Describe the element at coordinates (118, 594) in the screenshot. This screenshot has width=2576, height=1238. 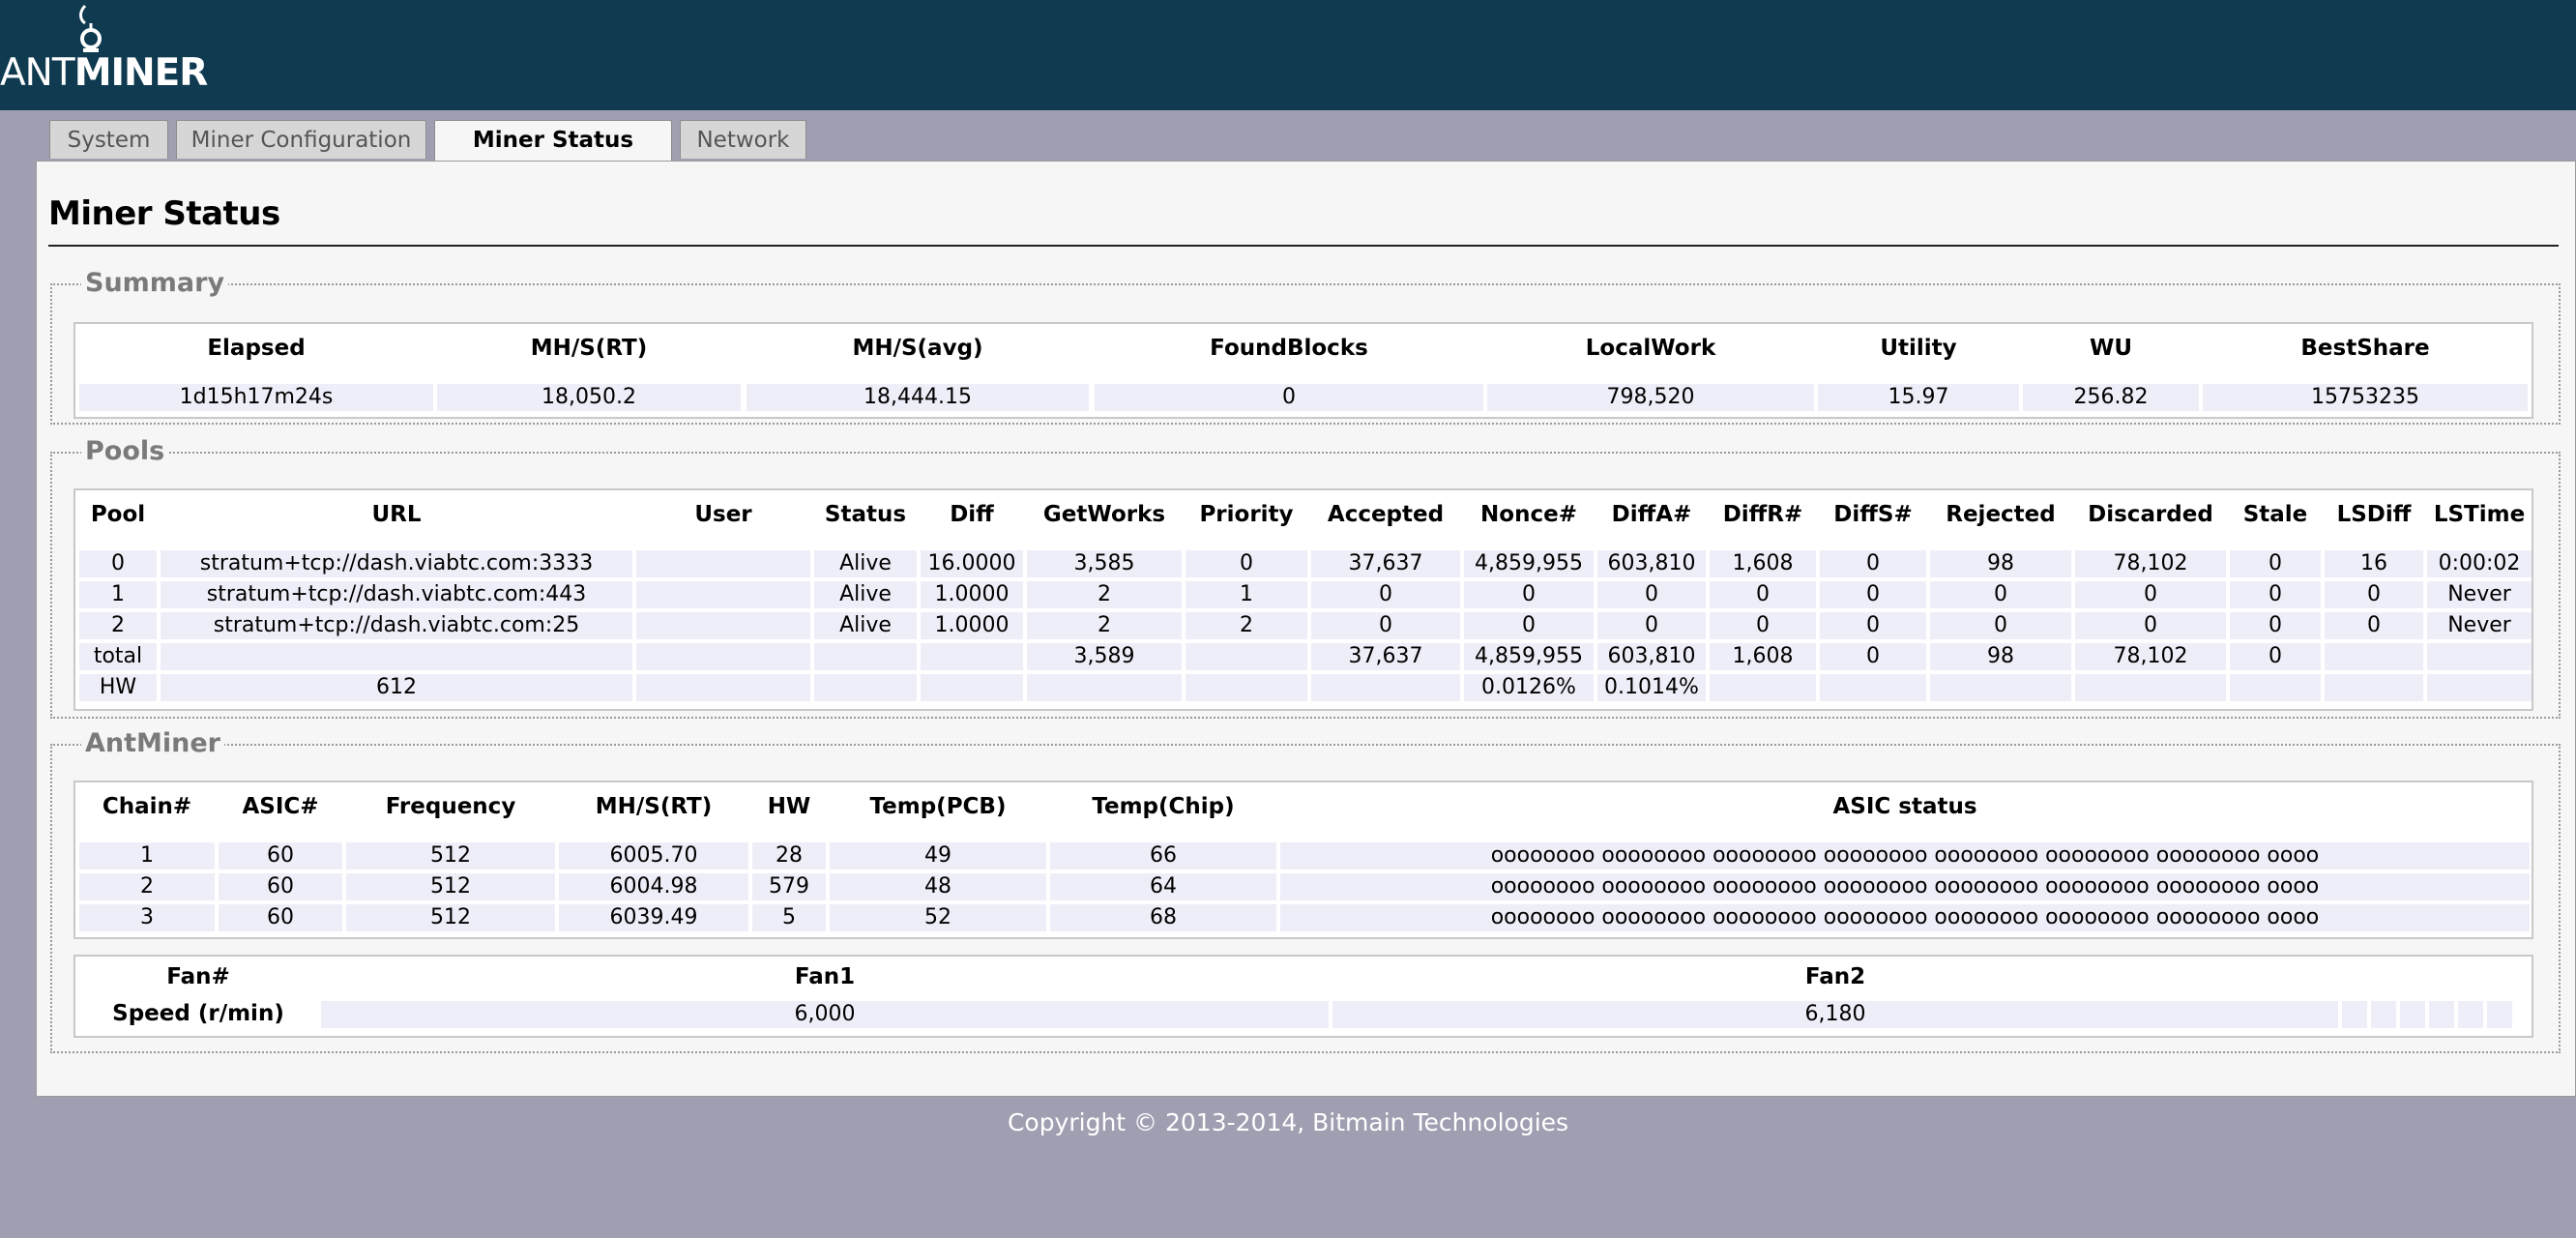
I see `pools-cell: 1` at that location.